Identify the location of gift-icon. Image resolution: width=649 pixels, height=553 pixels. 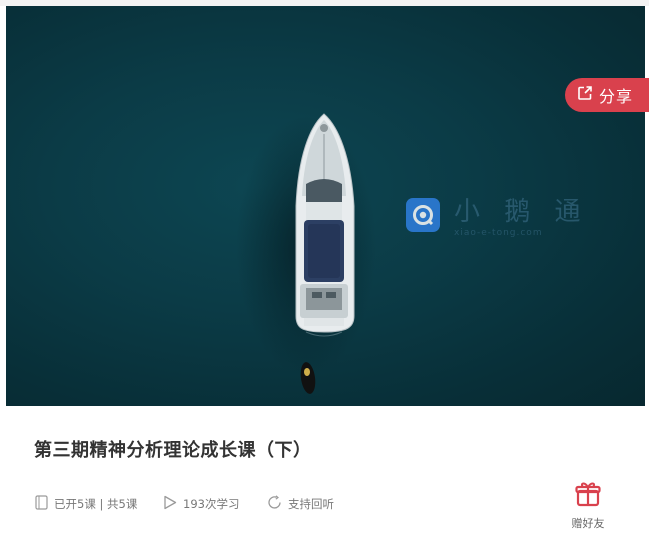
(588, 496).